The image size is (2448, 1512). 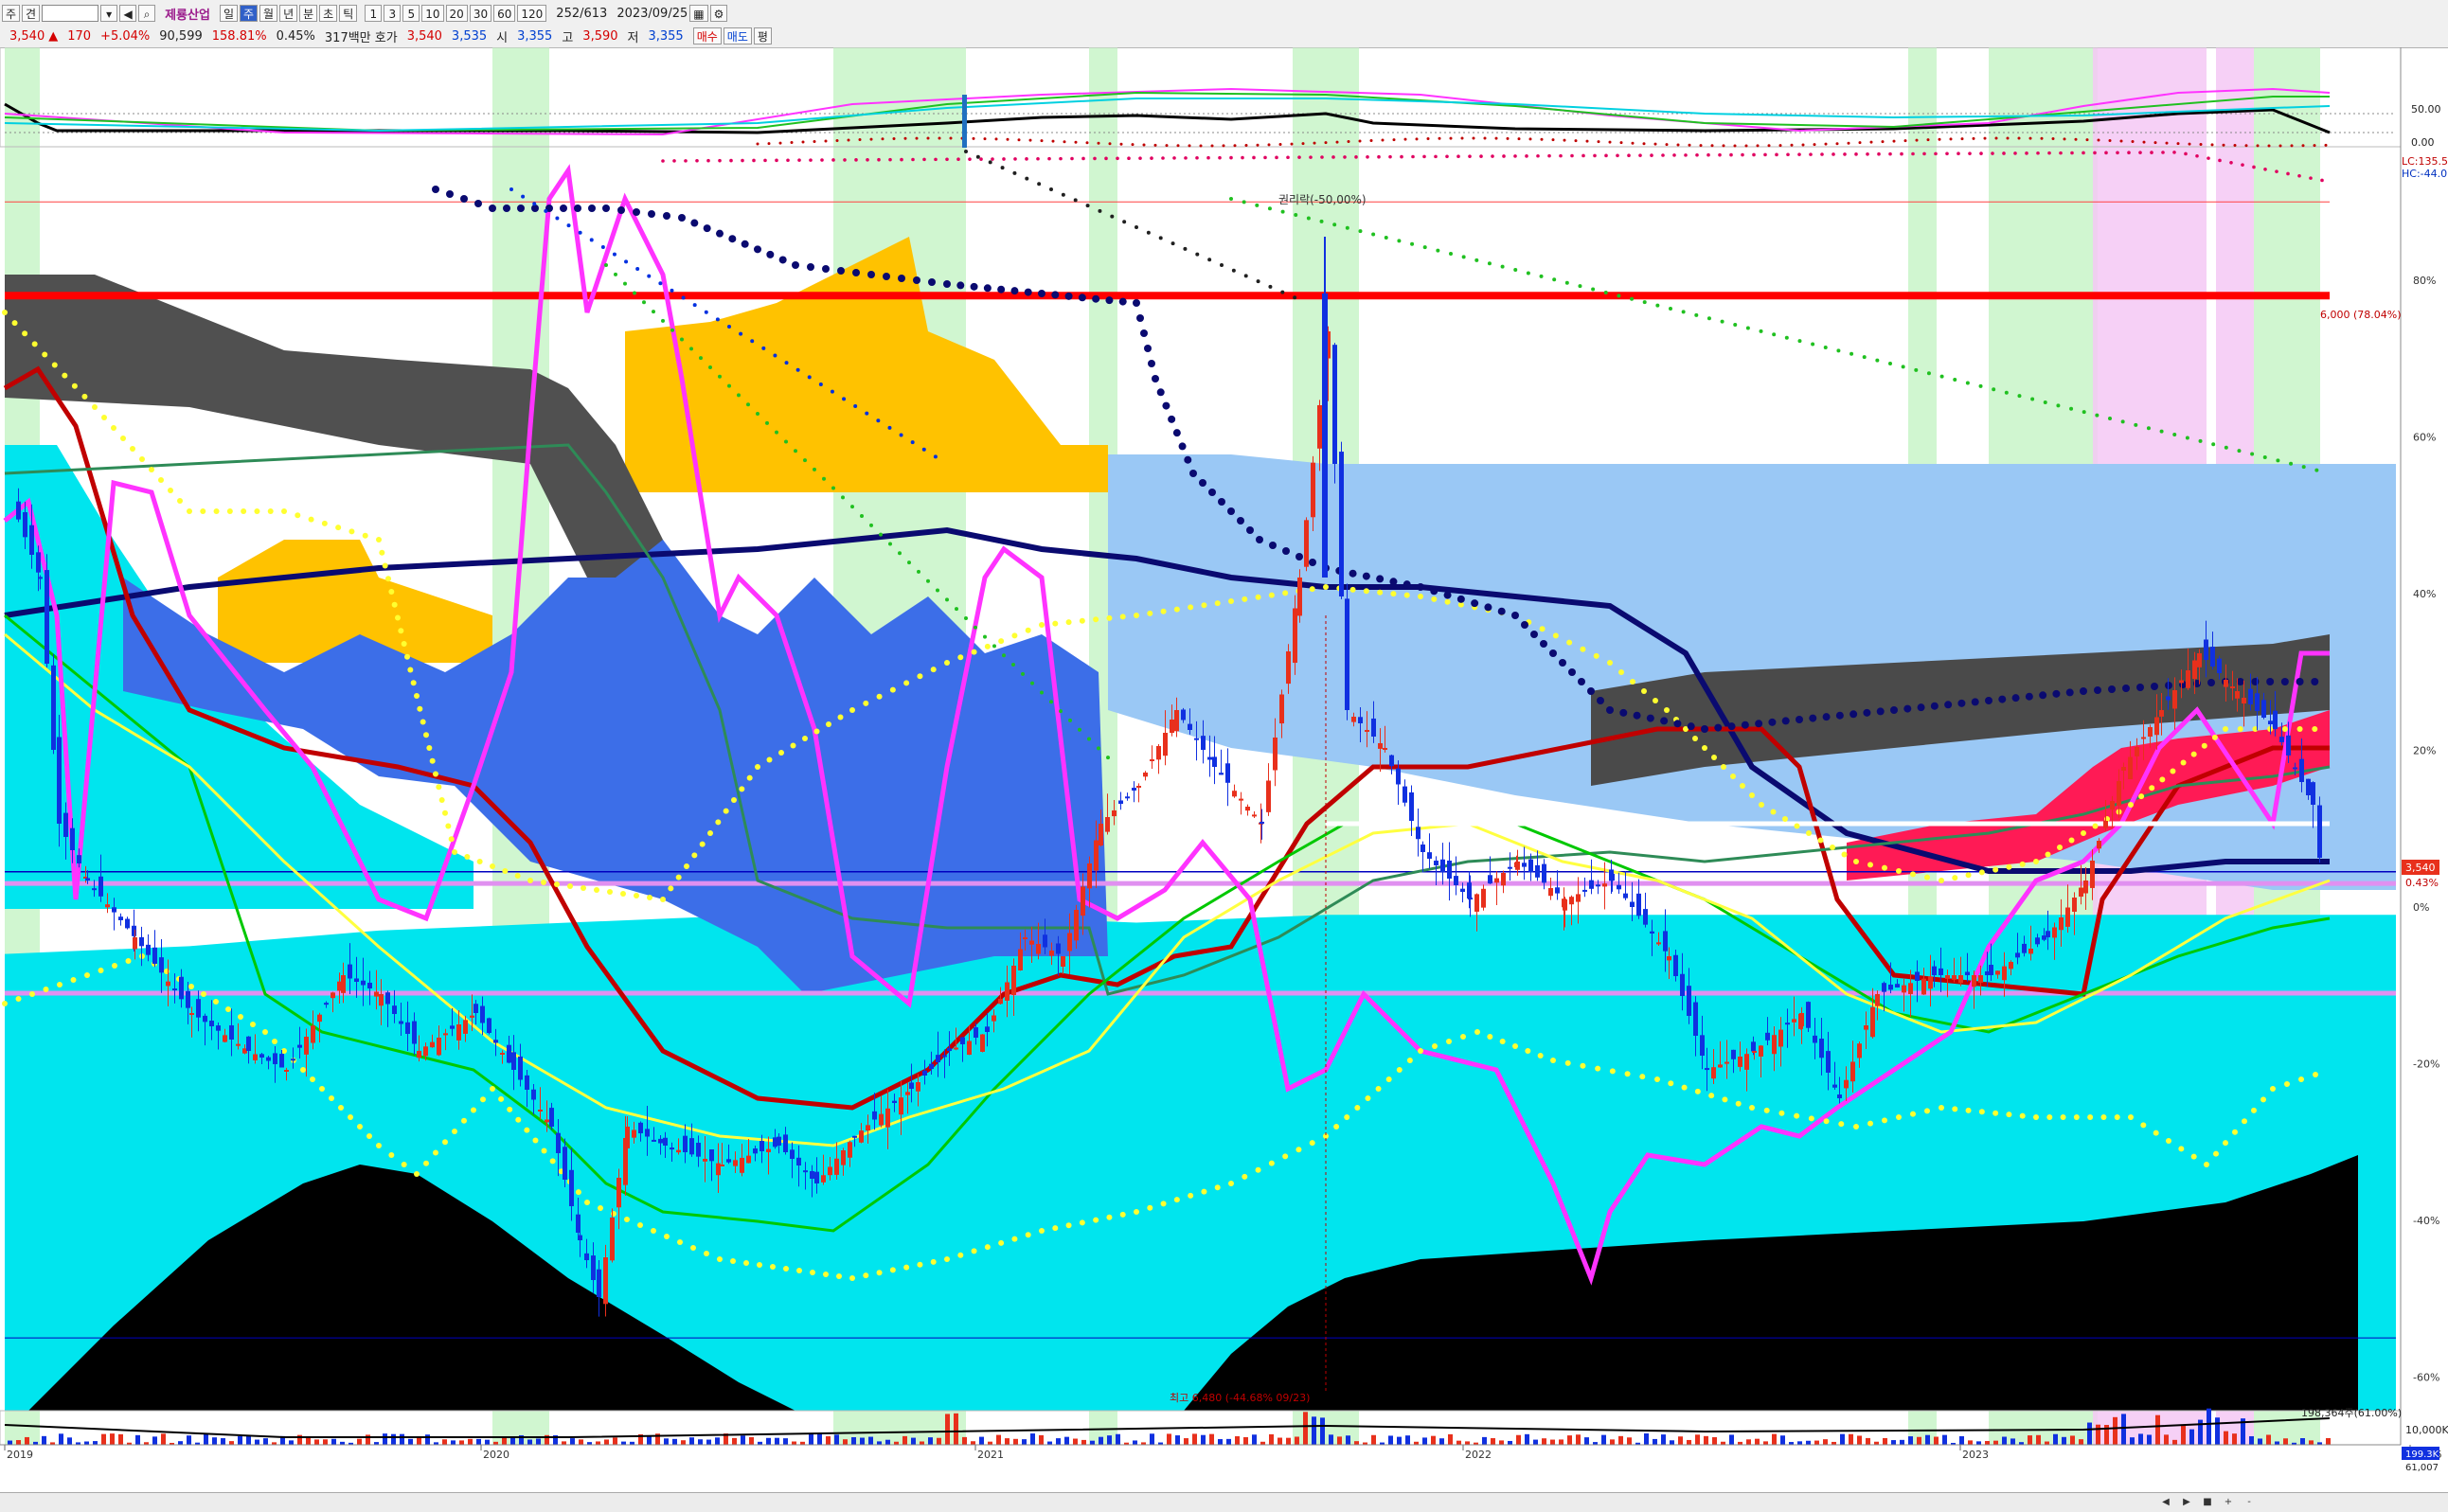 What do you see at coordinates (249, 13) in the screenshot?
I see `period-button-1: 주` at bounding box center [249, 13].